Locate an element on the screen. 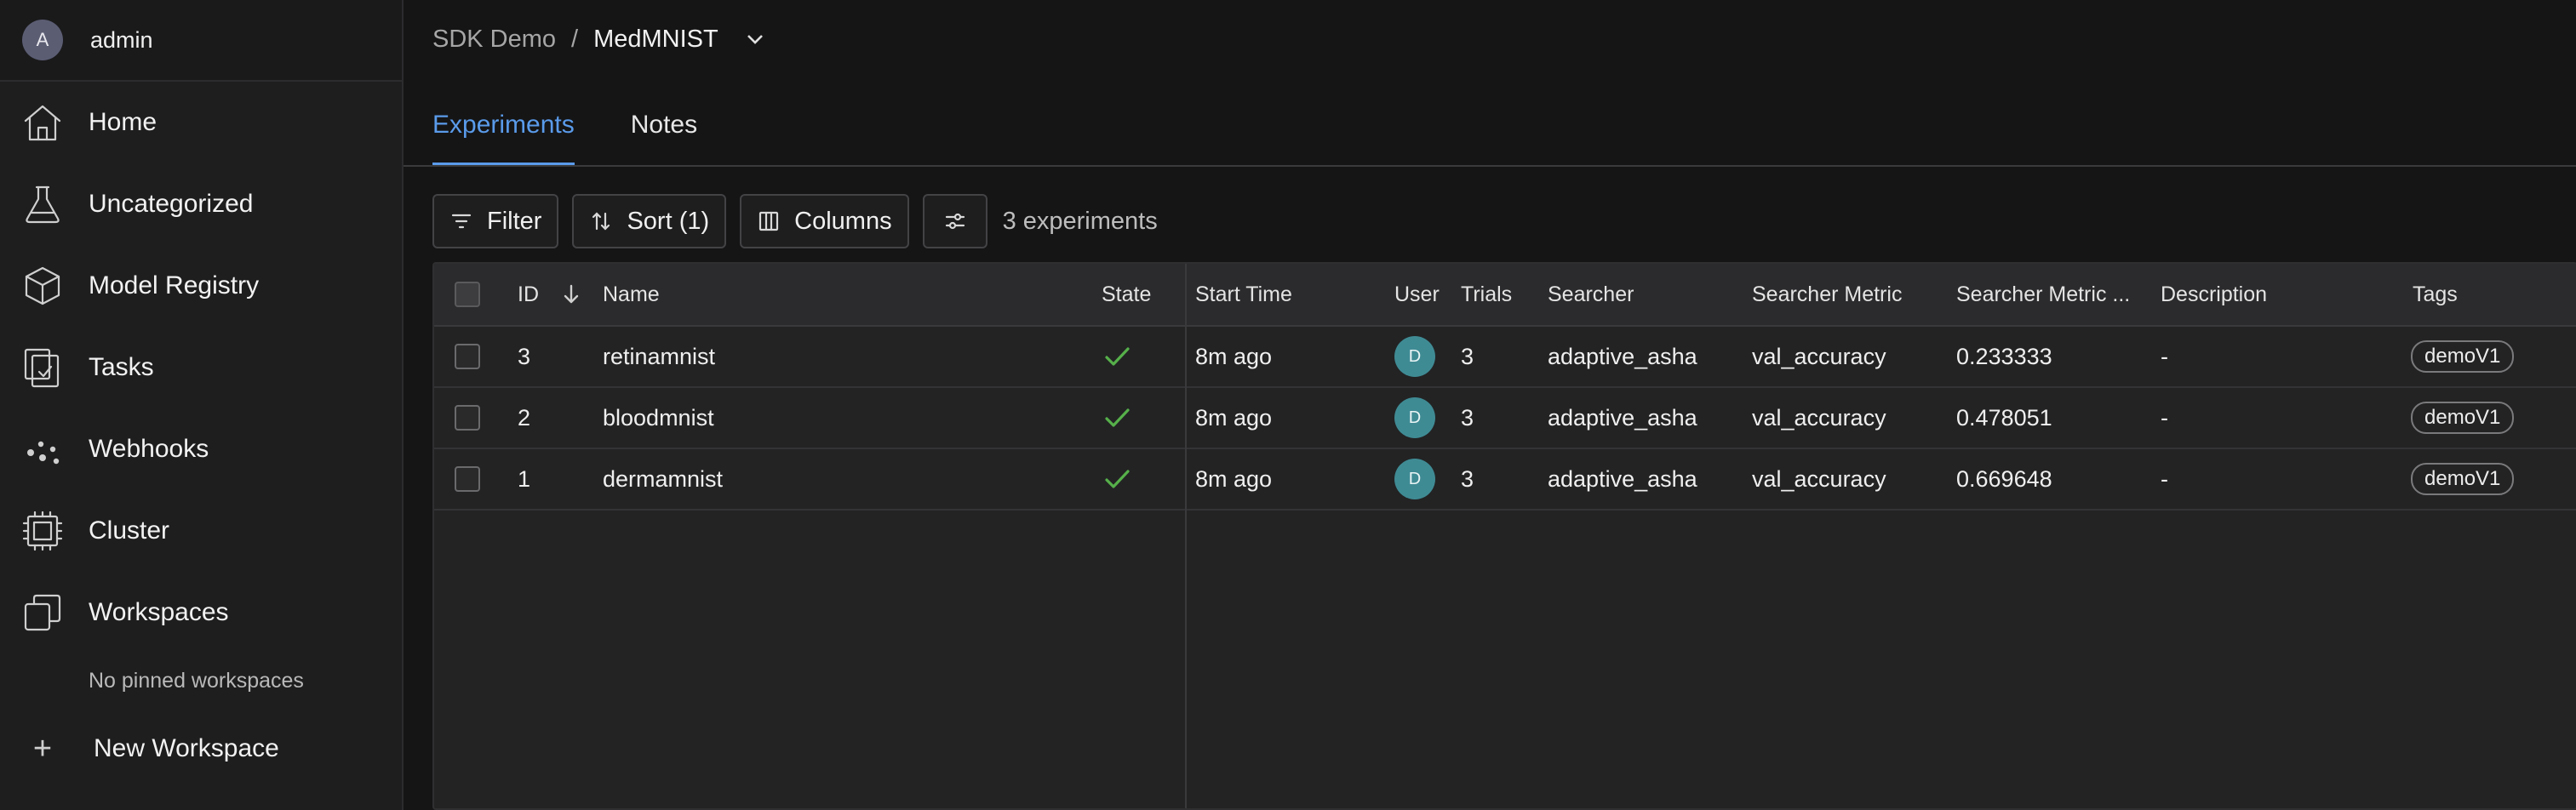 Image resolution: width=2576 pixels, height=810 pixels. sidebar-item-label: Cluster is located at coordinates (129, 530).